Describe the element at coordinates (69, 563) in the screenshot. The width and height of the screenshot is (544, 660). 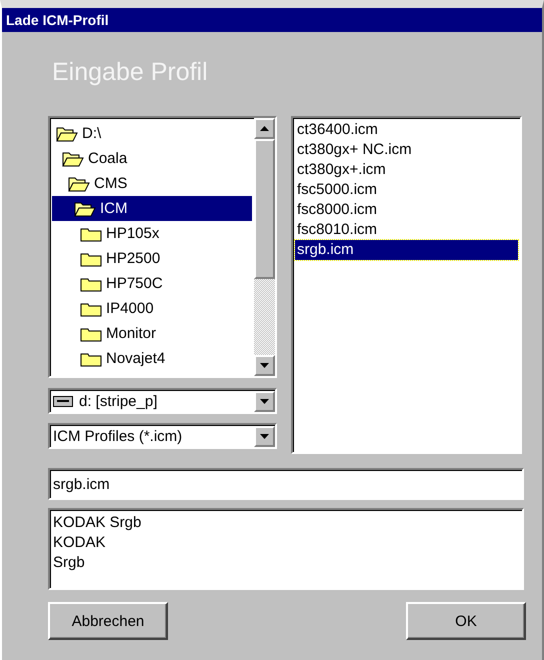
I see `description-line: Srgb` at that location.